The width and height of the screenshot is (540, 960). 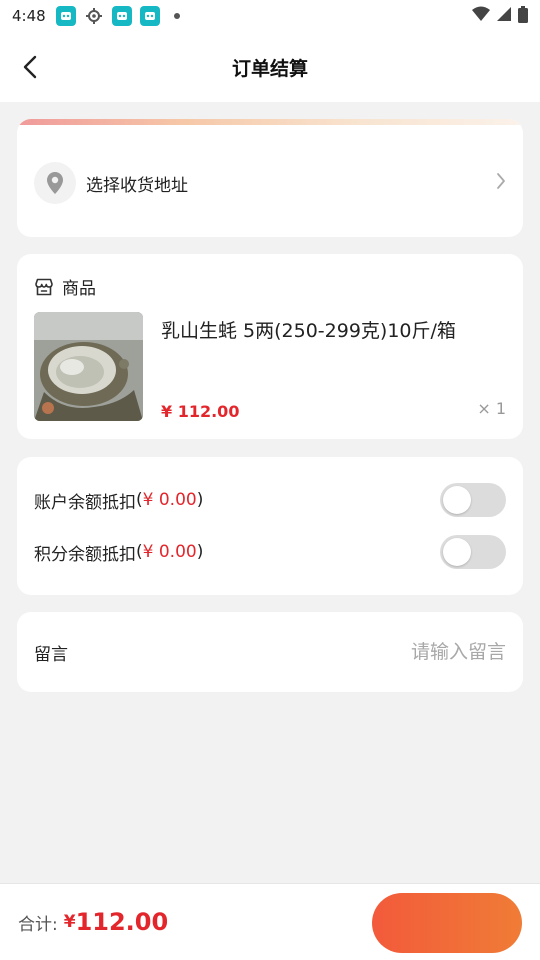 I want to click on page-title: 订单结算, so click(x=269, y=68).